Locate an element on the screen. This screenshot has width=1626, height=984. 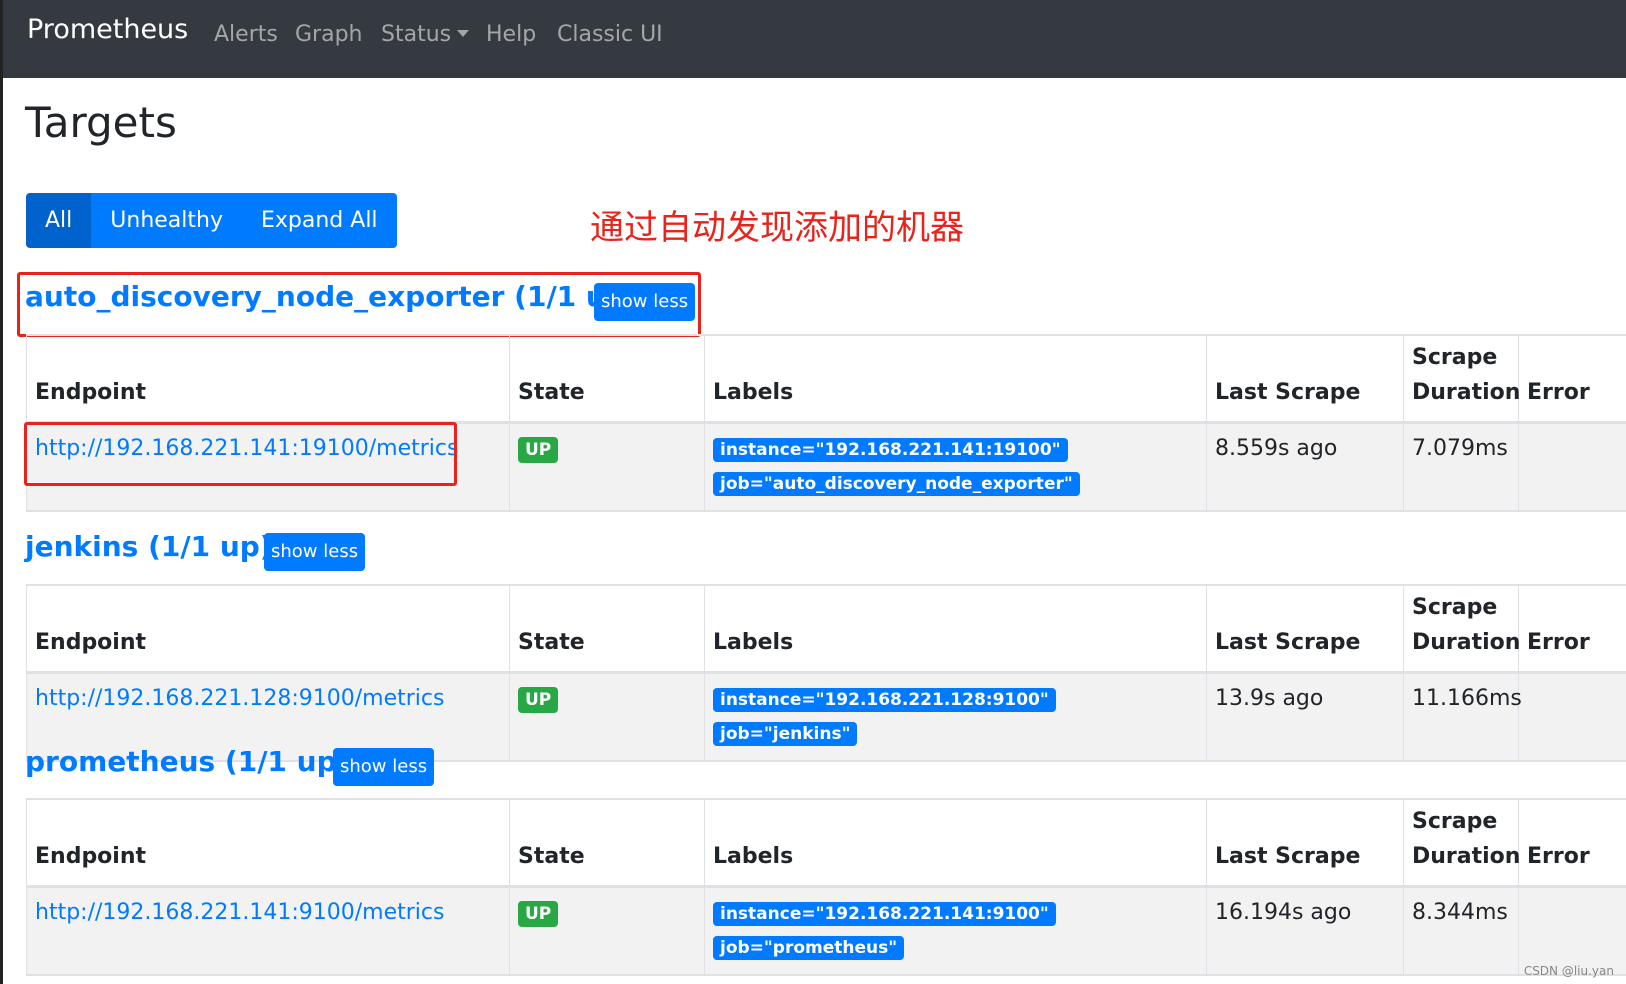
nav-graph: Graph is located at coordinates (328, 34).